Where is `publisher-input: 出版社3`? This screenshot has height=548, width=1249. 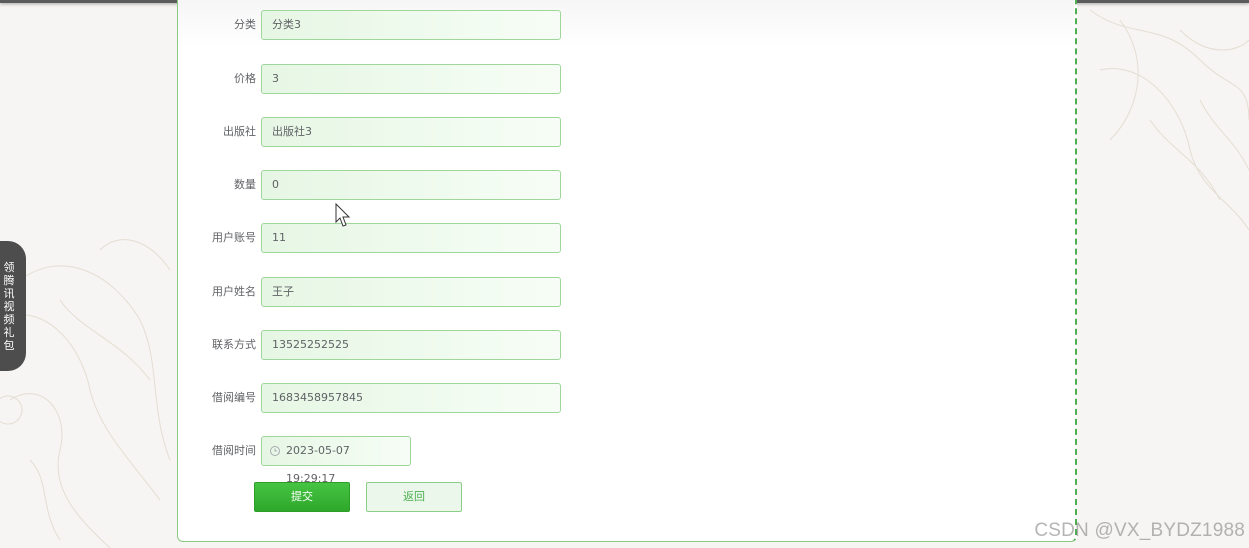 publisher-input: 出版社3 is located at coordinates (411, 132).